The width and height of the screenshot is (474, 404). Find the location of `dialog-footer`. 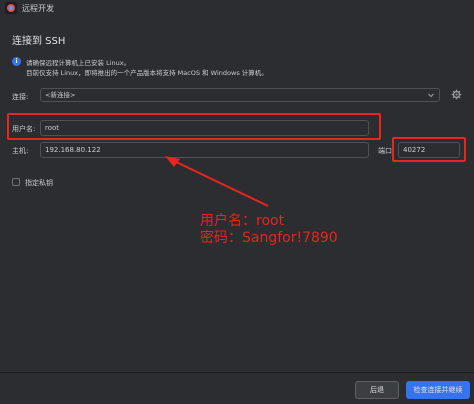

dialog-footer is located at coordinates (237, 388).